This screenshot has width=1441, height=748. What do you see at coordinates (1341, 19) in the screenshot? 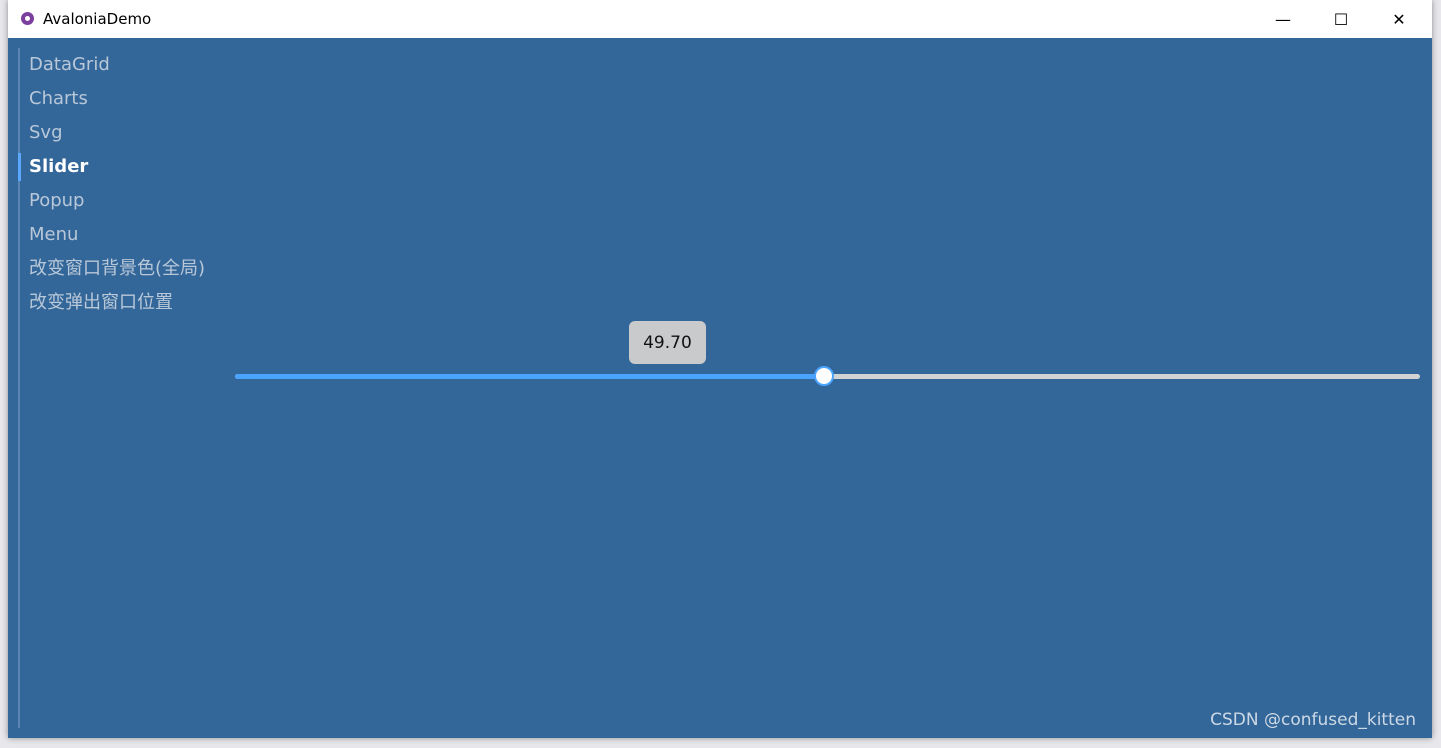
I see `maximize-button: ☐` at bounding box center [1341, 19].